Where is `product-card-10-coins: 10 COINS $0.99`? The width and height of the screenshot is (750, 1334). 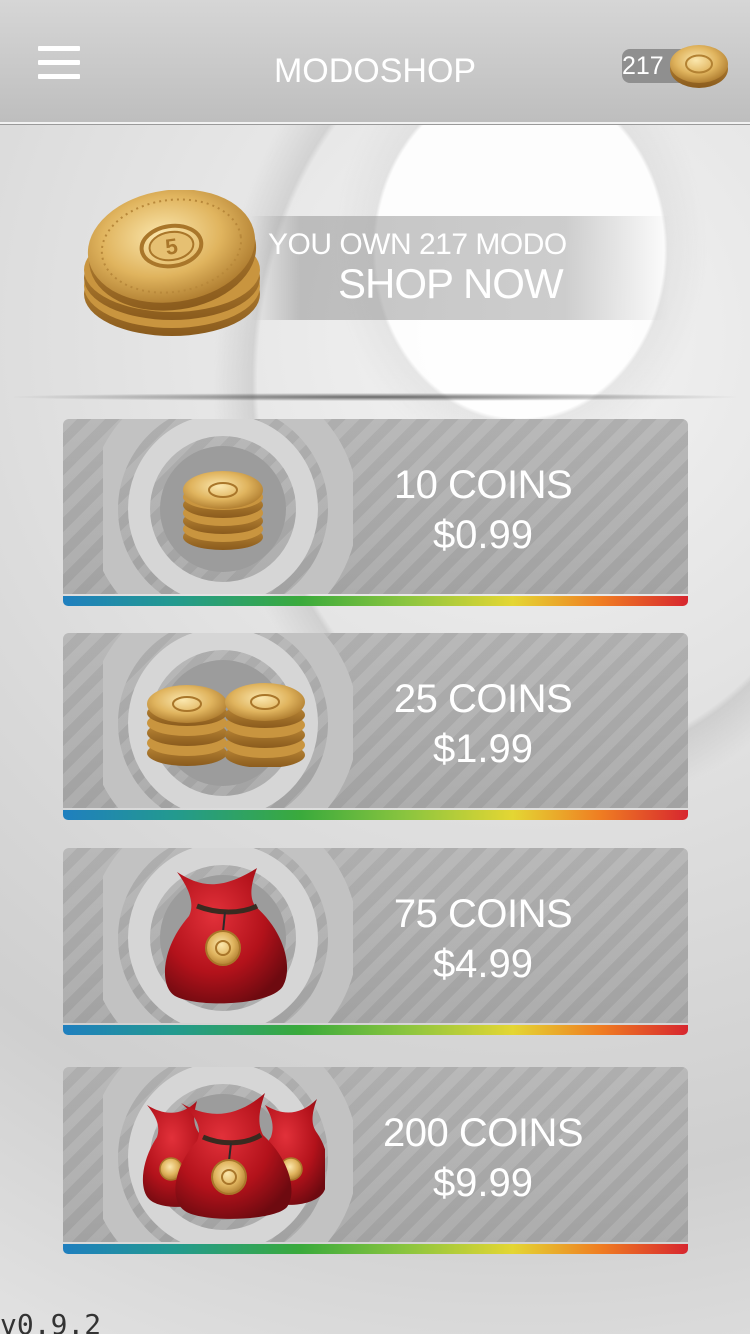
product-card-10-coins: 10 COINS $0.99 is located at coordinates (375, 513).